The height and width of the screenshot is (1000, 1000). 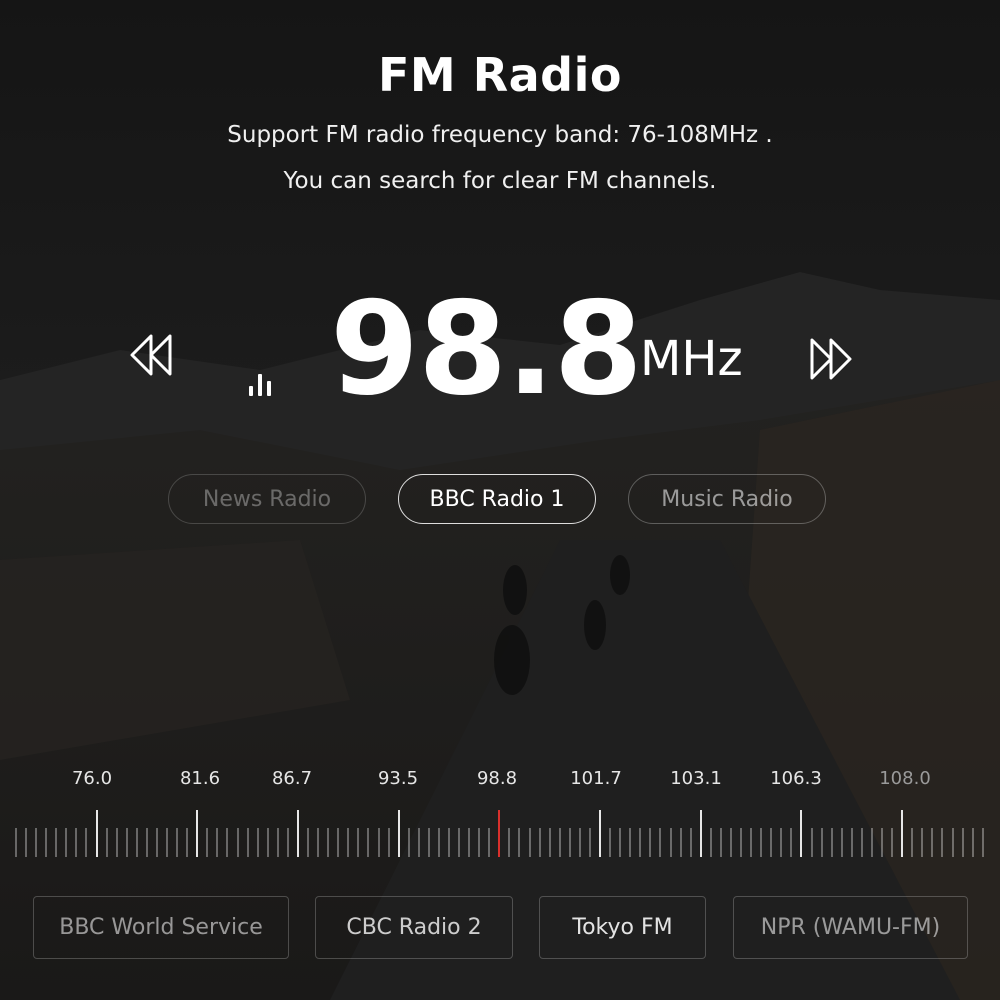 I want to click on frequency-scale, so click(x=500, y=835).